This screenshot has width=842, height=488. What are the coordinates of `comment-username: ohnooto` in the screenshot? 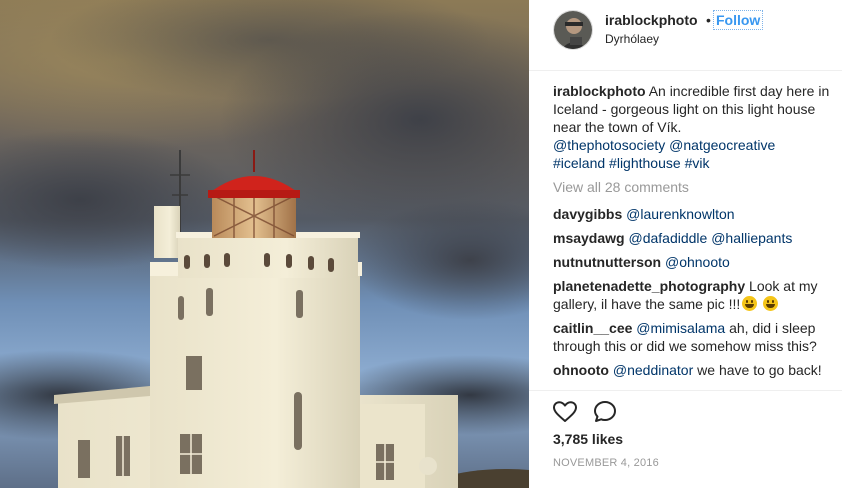 It's located at (581, 370).